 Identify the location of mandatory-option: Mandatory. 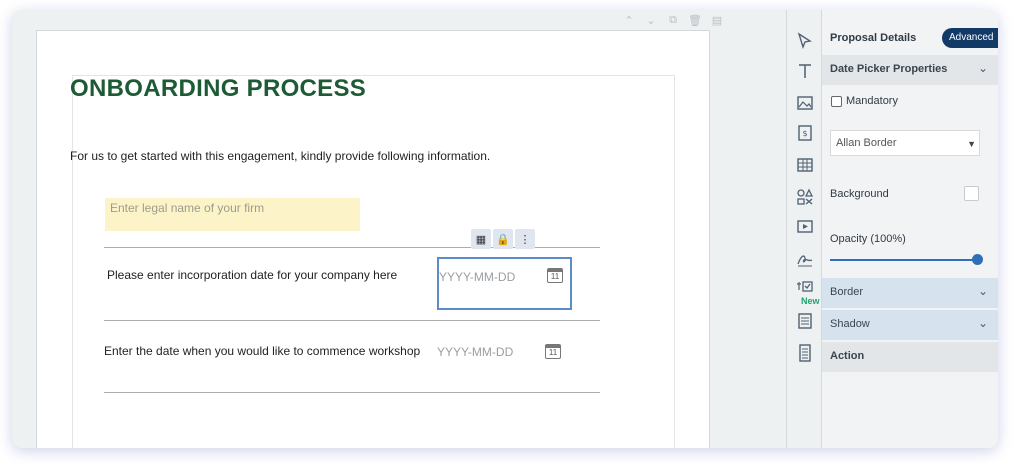
(864, 101).